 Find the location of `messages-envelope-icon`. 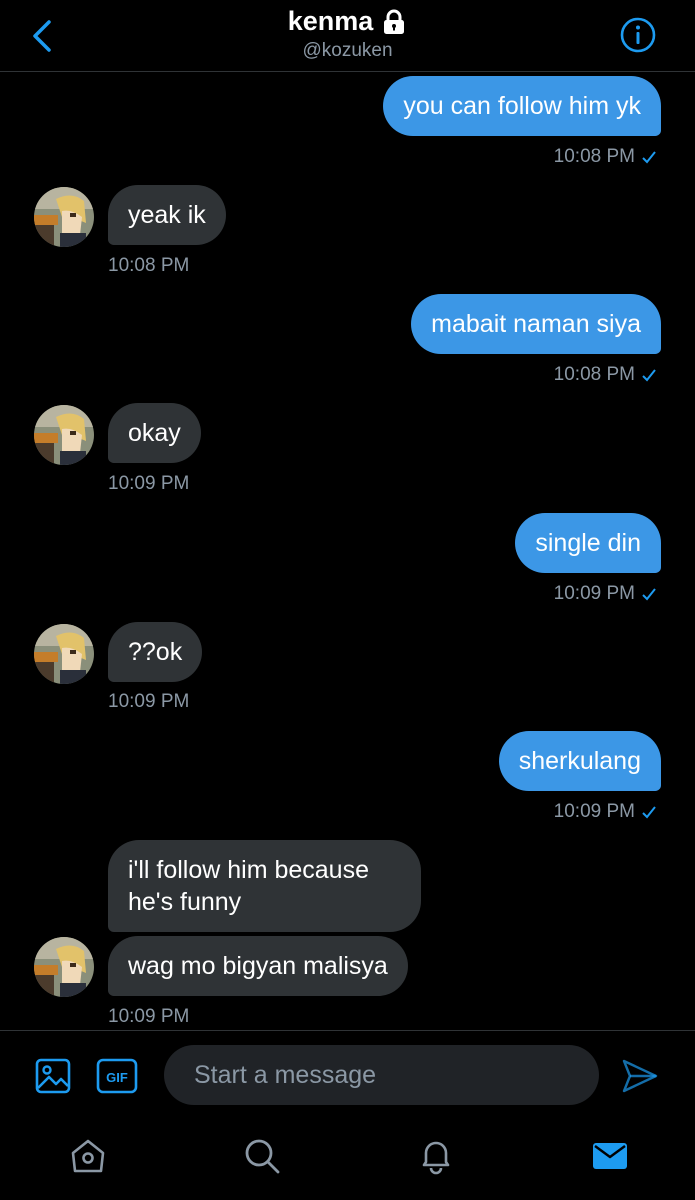

messages-envelope-icon is located at coordinates (610, 1156).